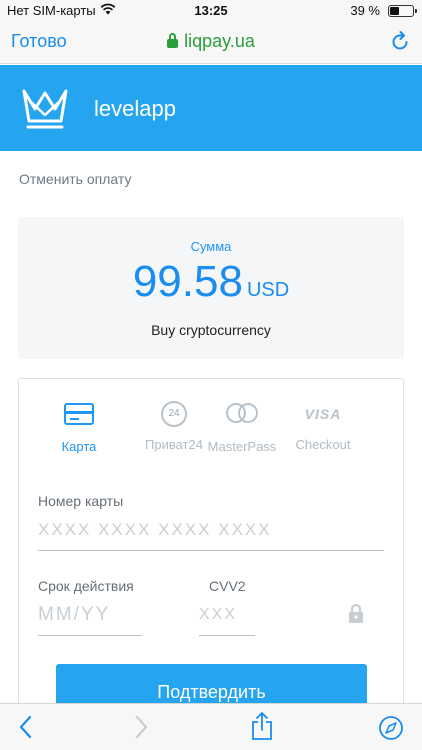  What do you see at coordinates (141, 727) in the screenshot?
I see `forward-arrow-icon` at bounding box center [141, 727].